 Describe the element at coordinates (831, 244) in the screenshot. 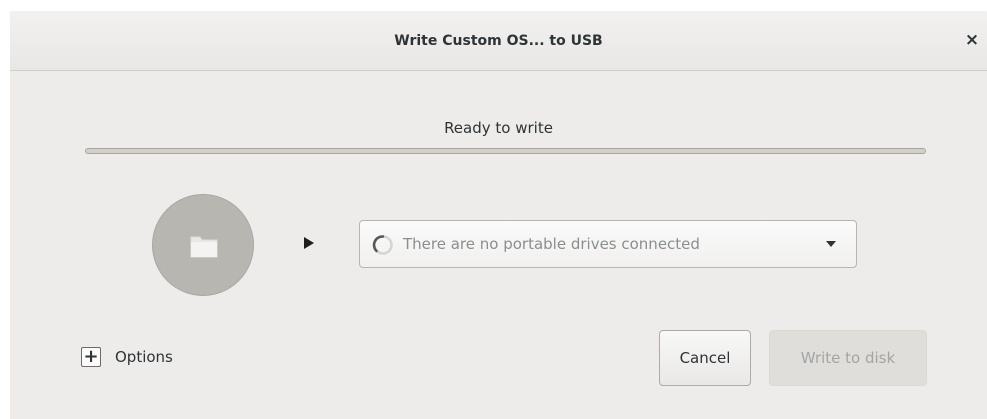

I see `chevron-down-icon` at that location.